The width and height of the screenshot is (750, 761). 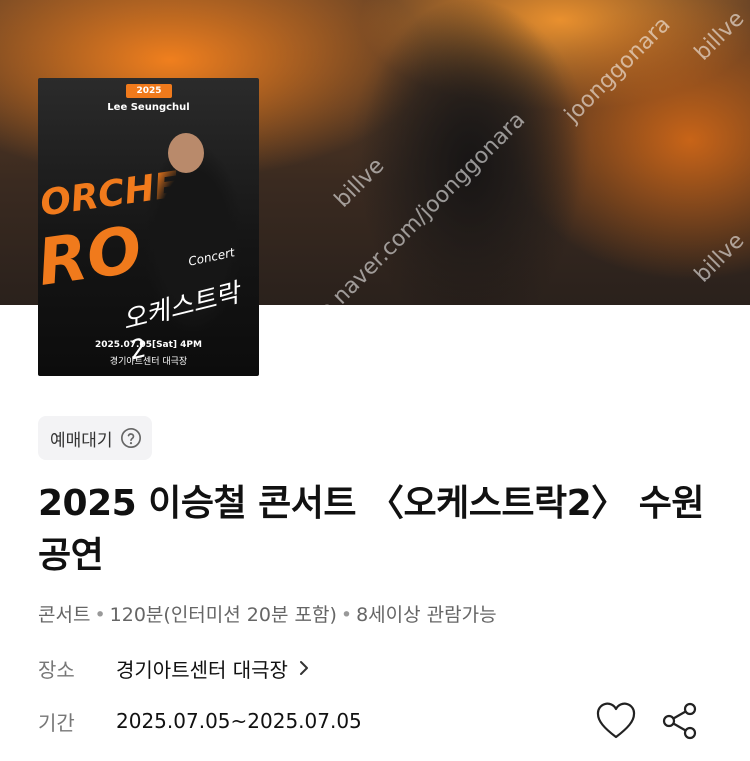 What do you see at coordinates (223, 615) in the screenshot?
I see `meta-duration: 120분(인터미션 20분 포함)` at bounding box center [223, 615].